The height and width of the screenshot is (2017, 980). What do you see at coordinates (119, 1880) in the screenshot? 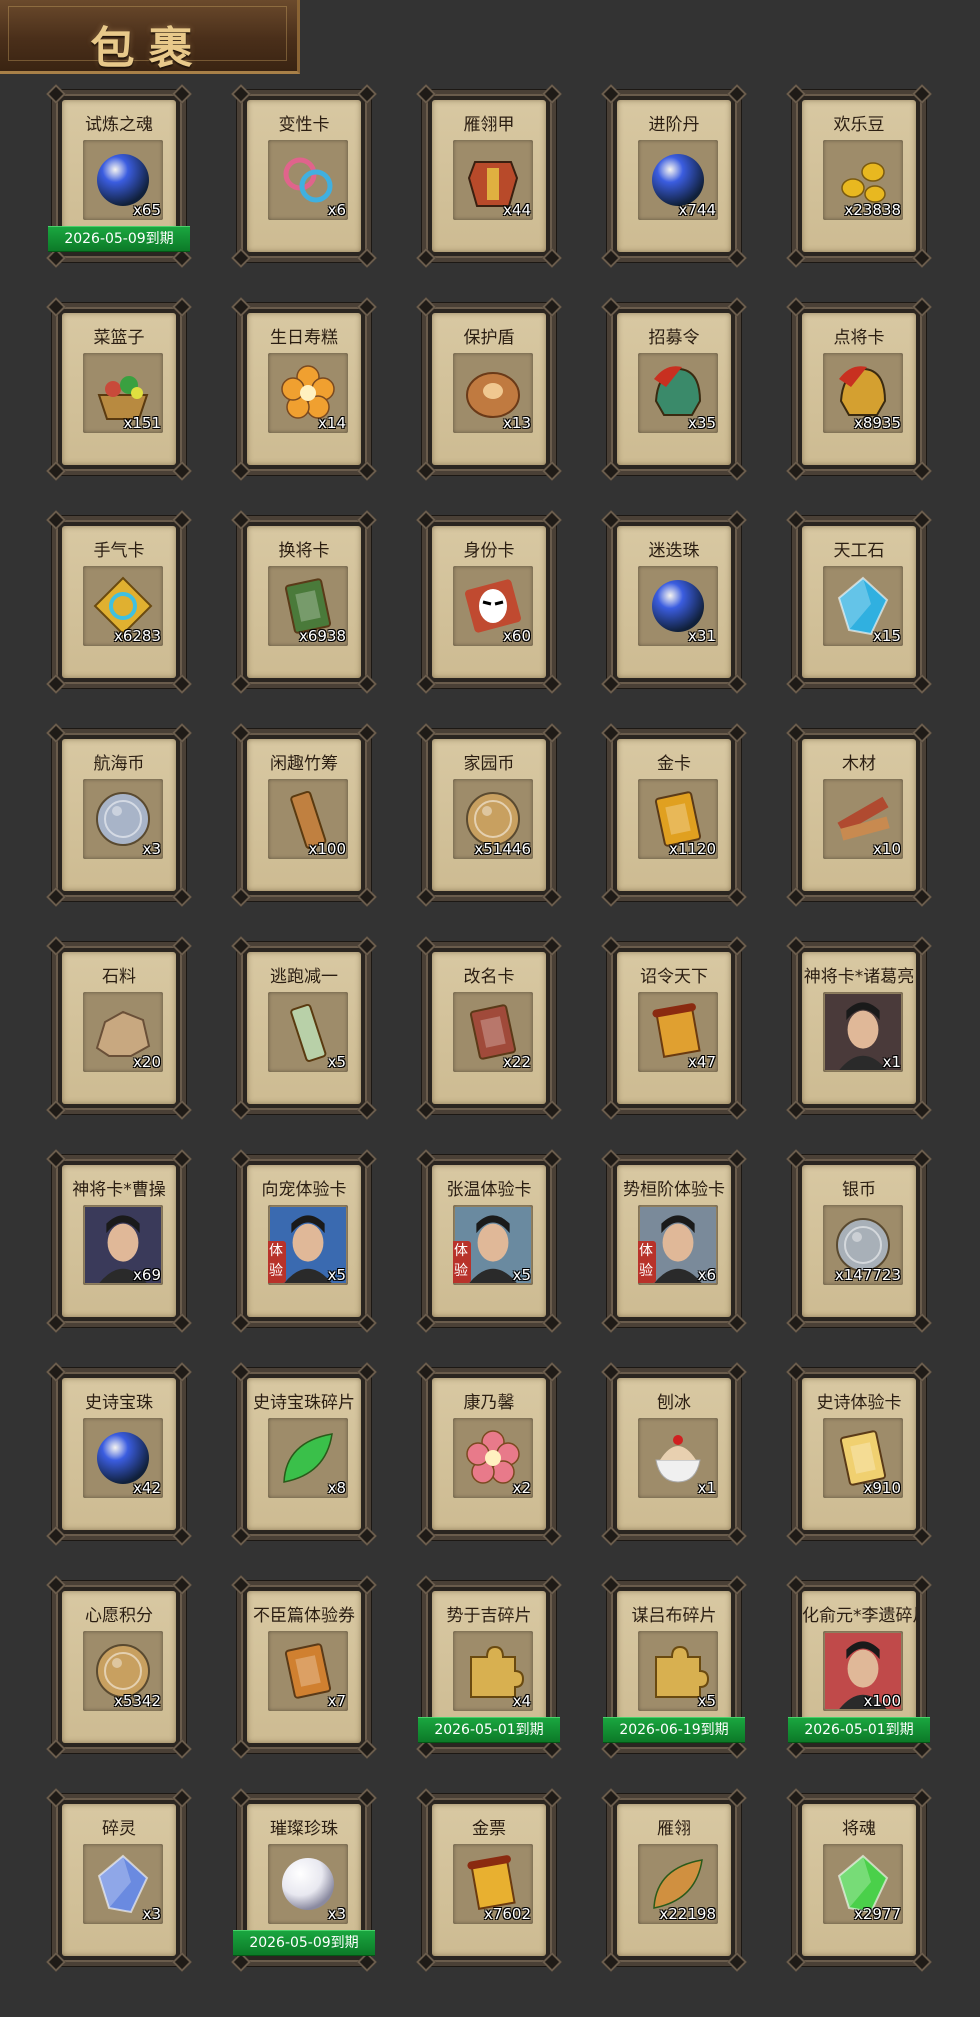
I see `item-card: 碎灵 x3` at bounding box center [119, 1880].